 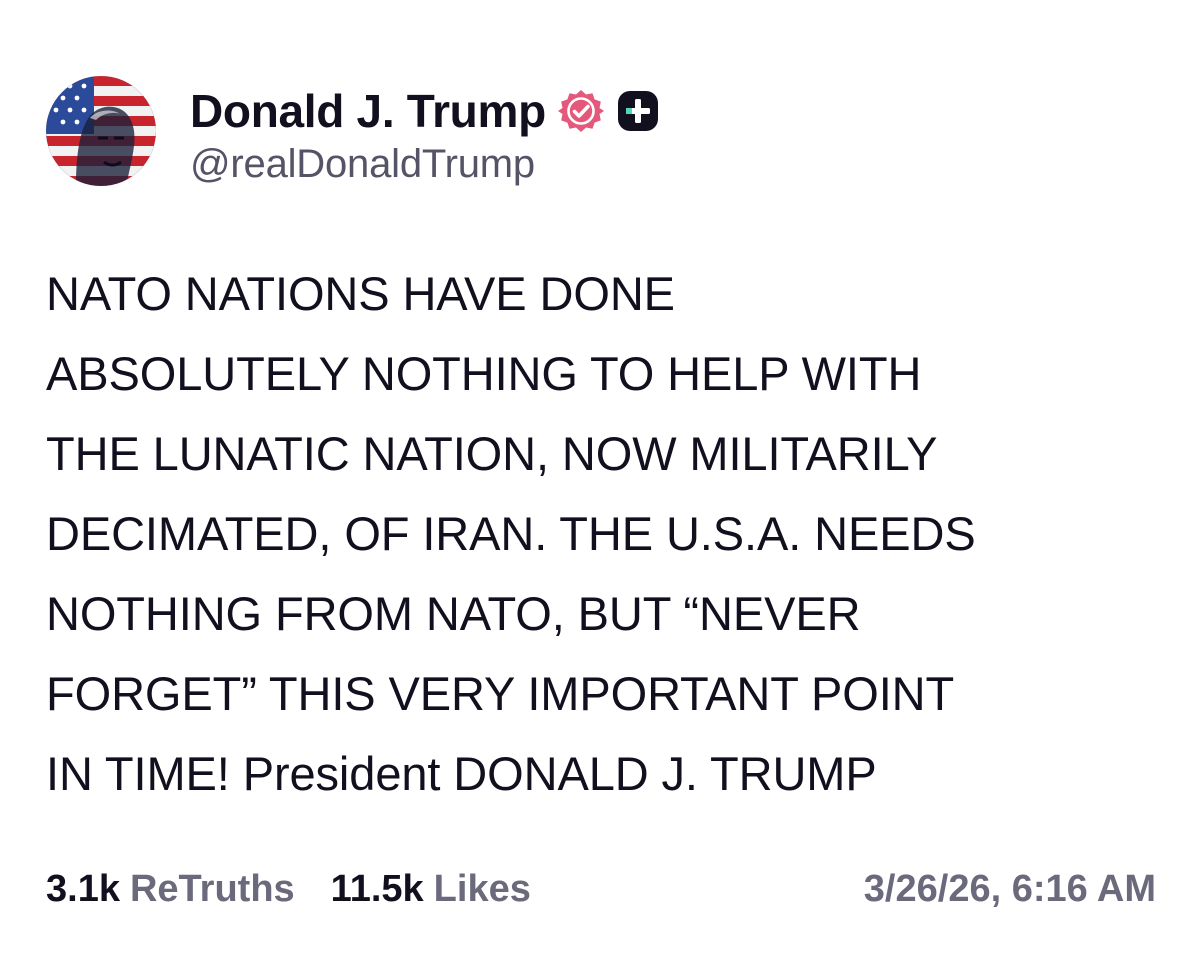 I want to click on author-handle: @realDonaldTrump, so click(x=425, y=164).